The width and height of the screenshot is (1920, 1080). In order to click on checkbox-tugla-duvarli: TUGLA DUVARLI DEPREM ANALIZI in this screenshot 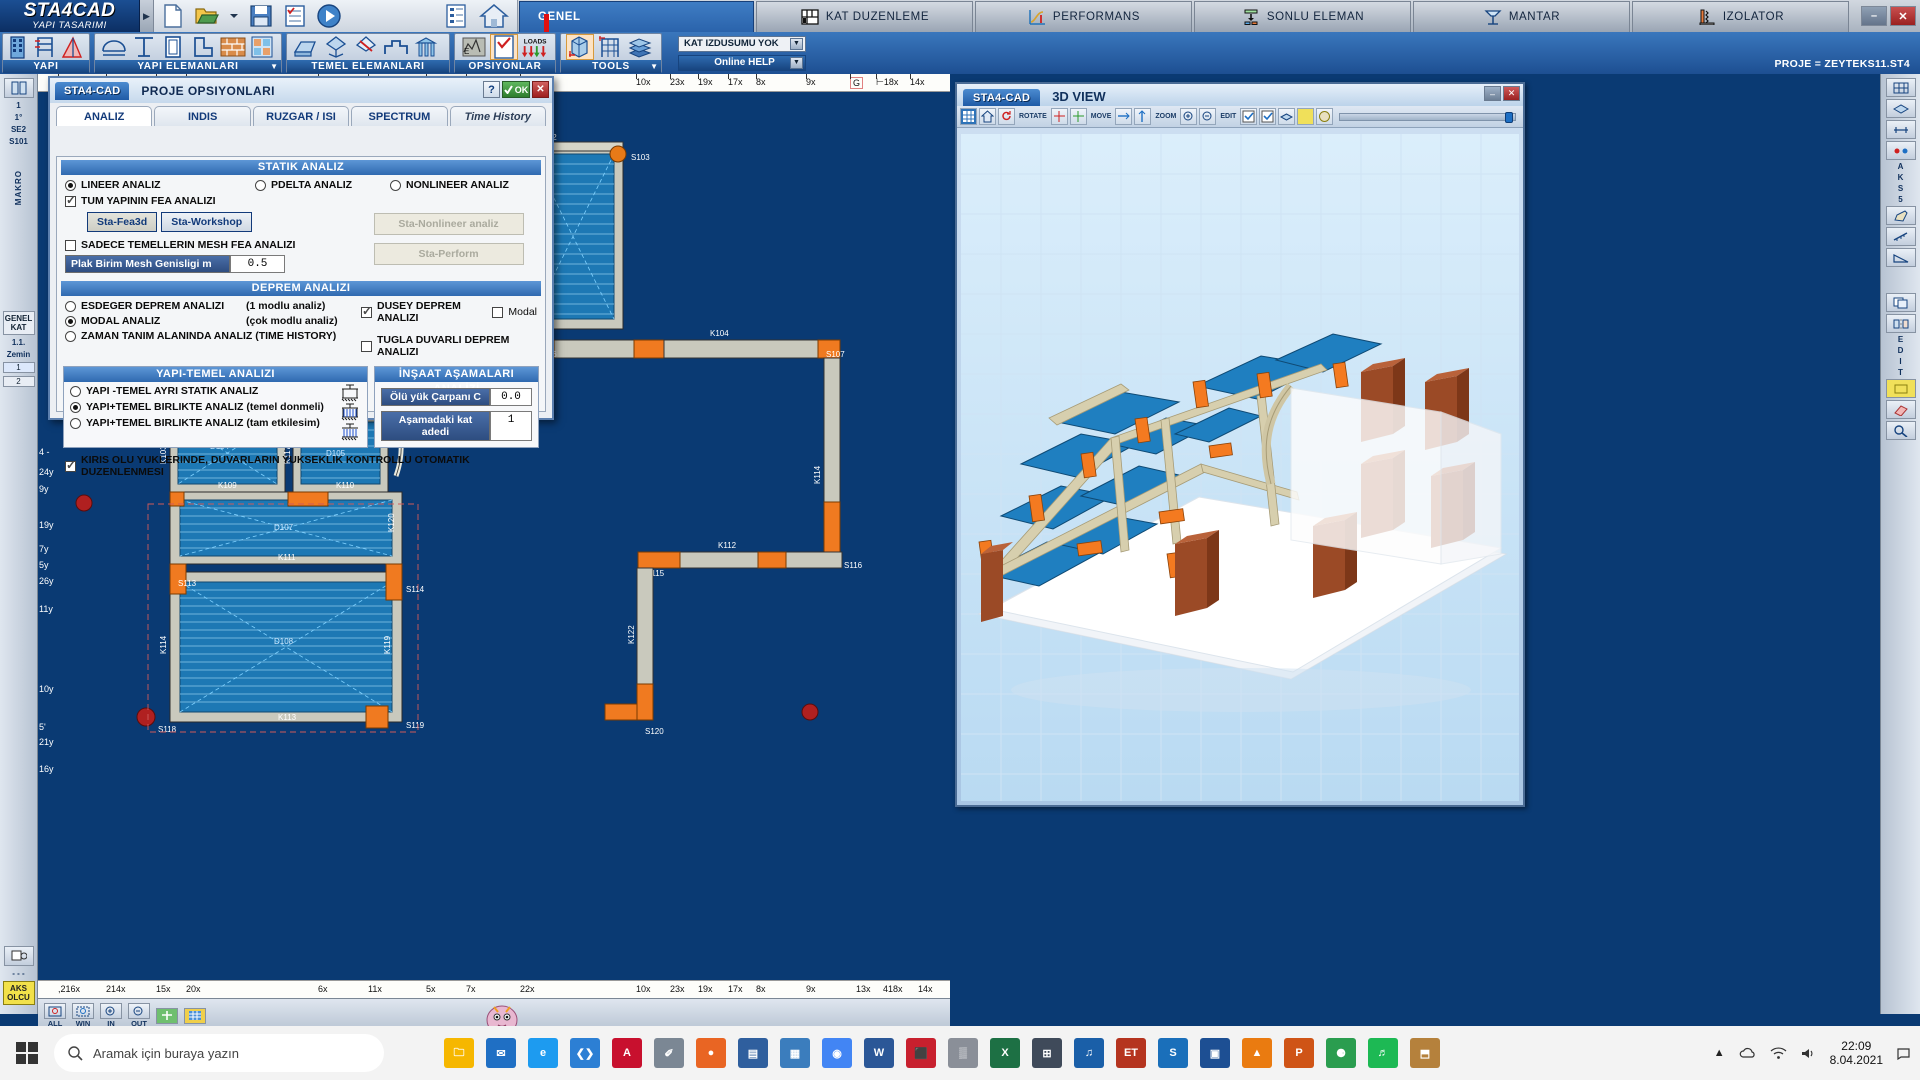, I will do `click(449, 346)`.